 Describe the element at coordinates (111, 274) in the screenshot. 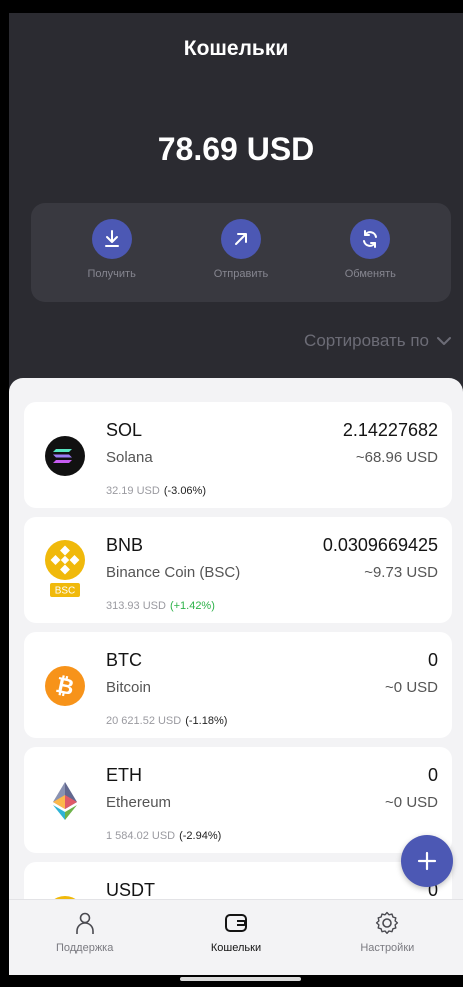

I see `receive-label: Получить` at that location.